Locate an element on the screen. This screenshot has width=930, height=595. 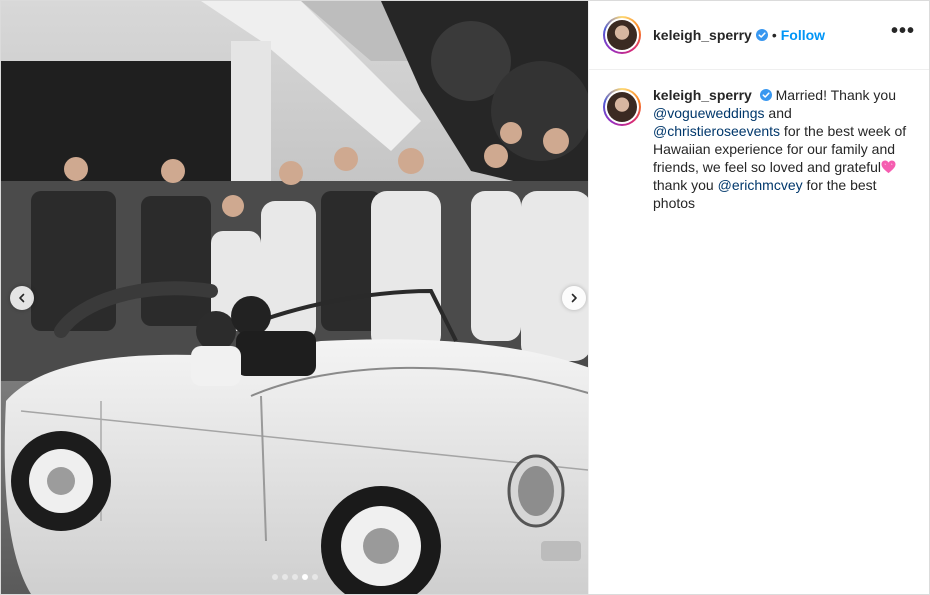
post-header: keleigh_sperry • Follow ••• is located at coordinates (759, 35).